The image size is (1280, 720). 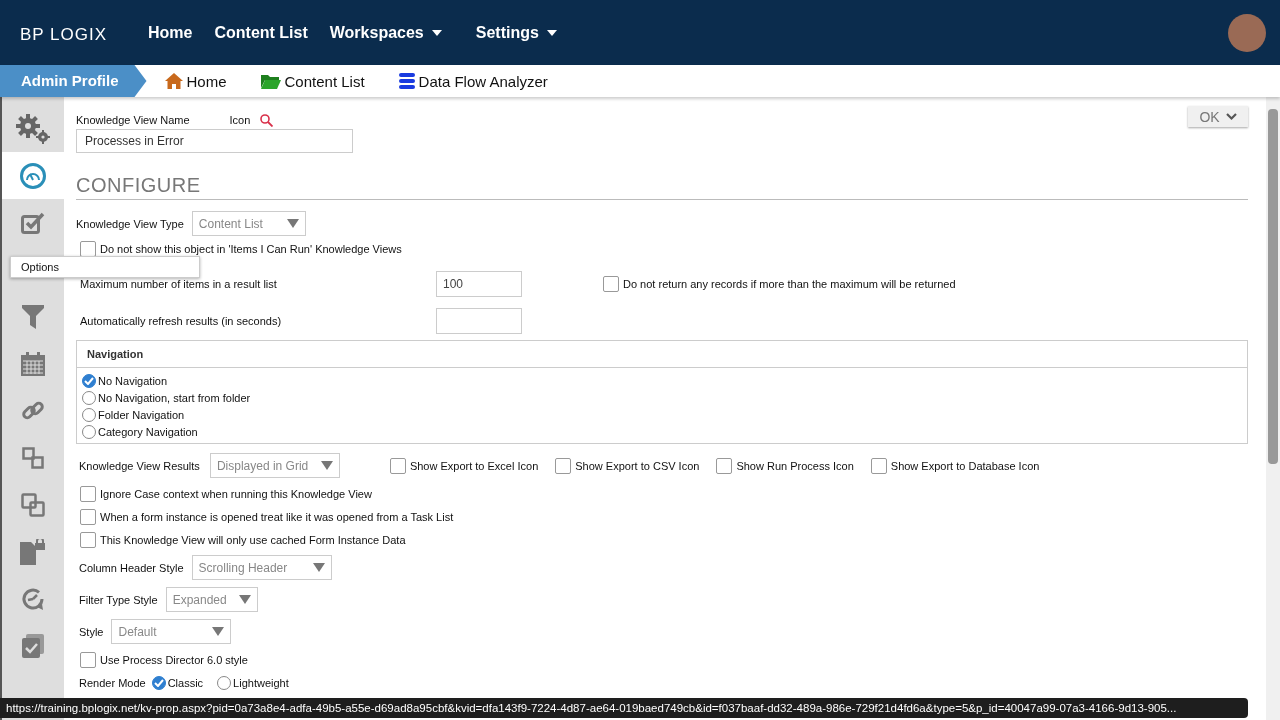 I want to click on field-label: Render Mode, so click(x=112, y=682).